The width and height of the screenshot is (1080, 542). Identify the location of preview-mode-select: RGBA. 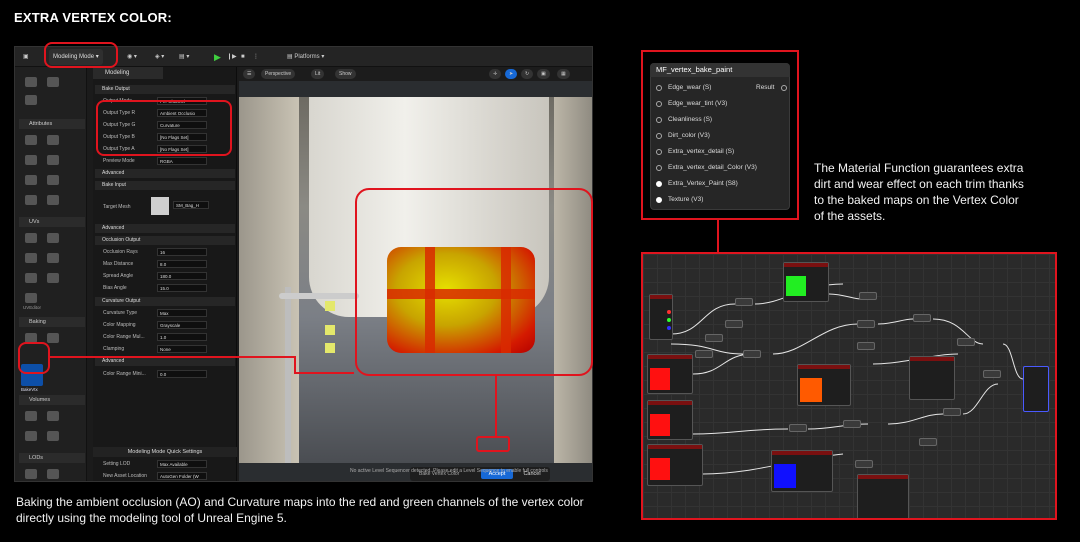
(182, 161).